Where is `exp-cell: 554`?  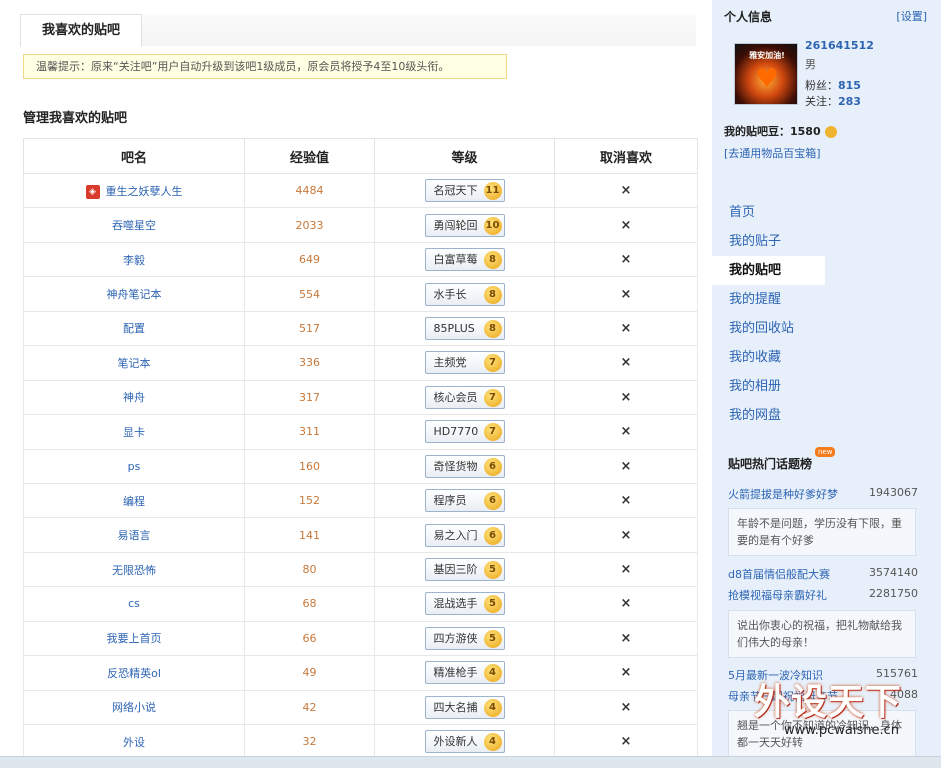 exp-cell: 554 is located at coordinates (309, 294).